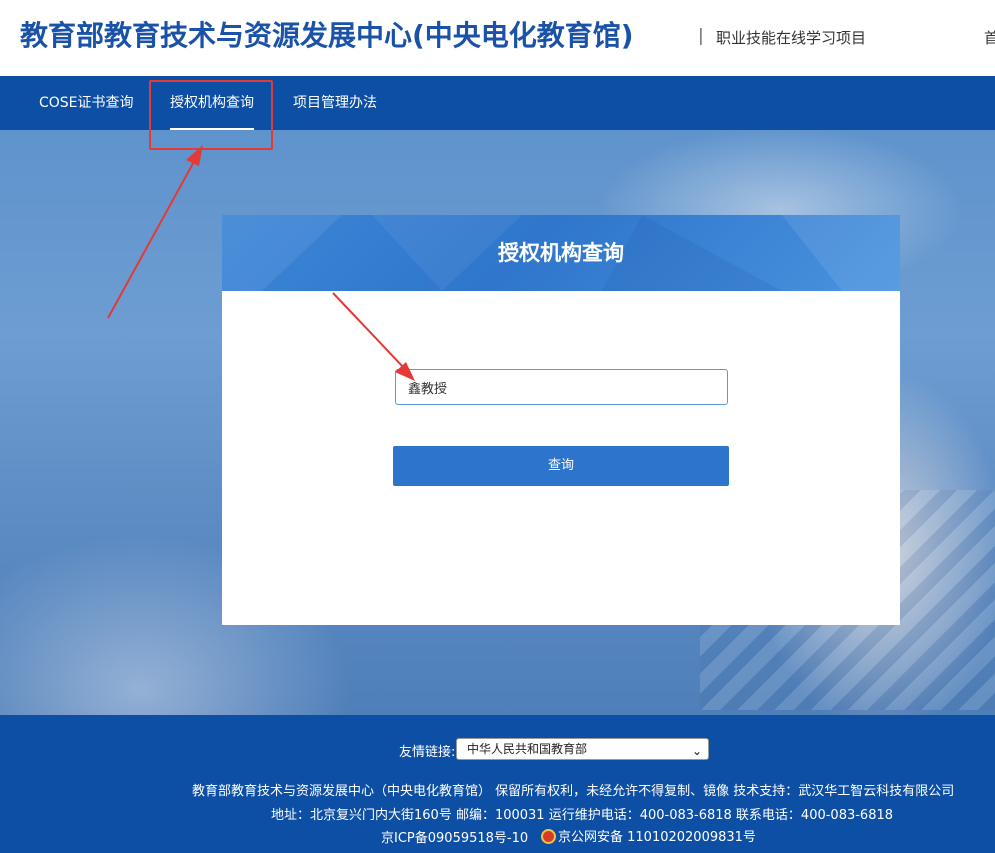  Describe the element at coordinates (86, 103) in the screenshot. I see `nav-cose-certificate-query: COSE证书查询` at that location.